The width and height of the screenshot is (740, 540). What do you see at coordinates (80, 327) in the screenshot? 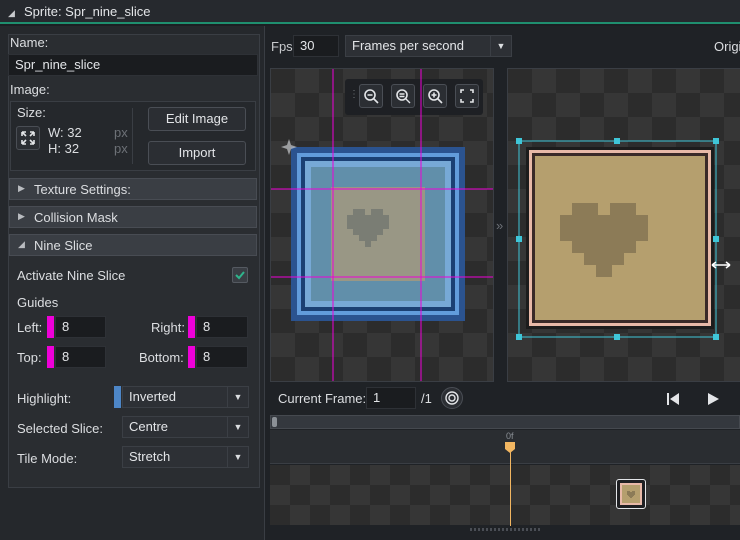
I see `left-guide-input: 8` at bounding box center [80, 327].